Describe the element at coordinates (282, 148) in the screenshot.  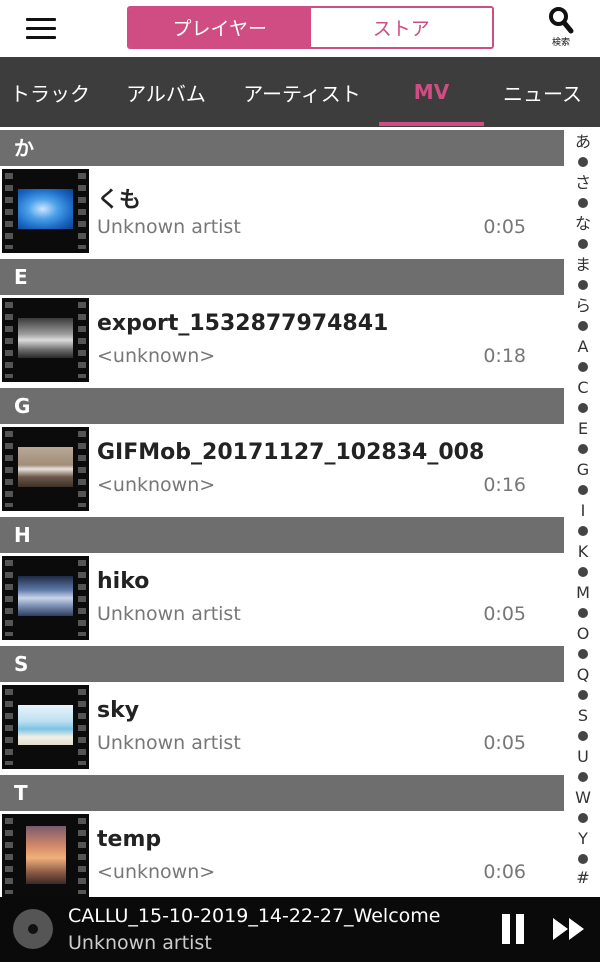
I see `section-header: か` at that location.